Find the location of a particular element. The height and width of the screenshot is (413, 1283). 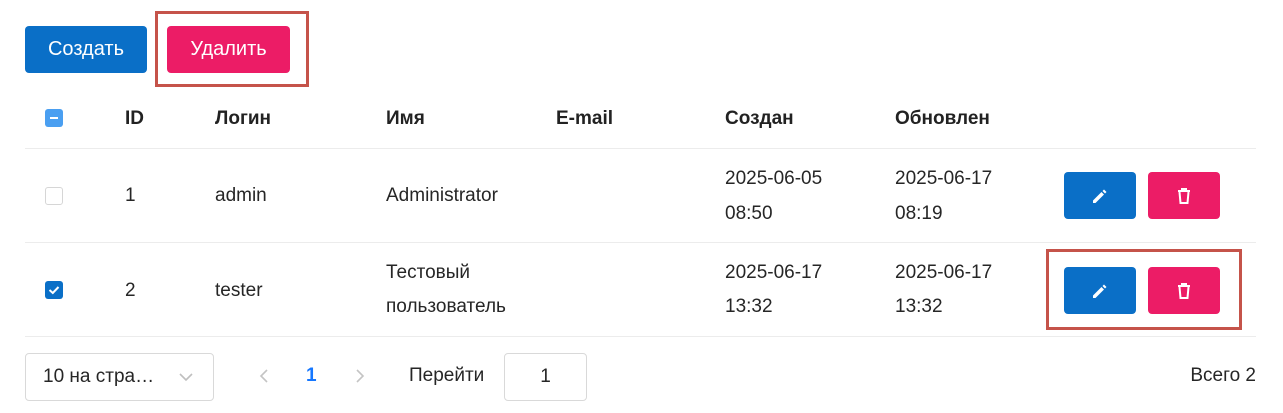

delete-button-highlight is located at coordinates (232, 49).